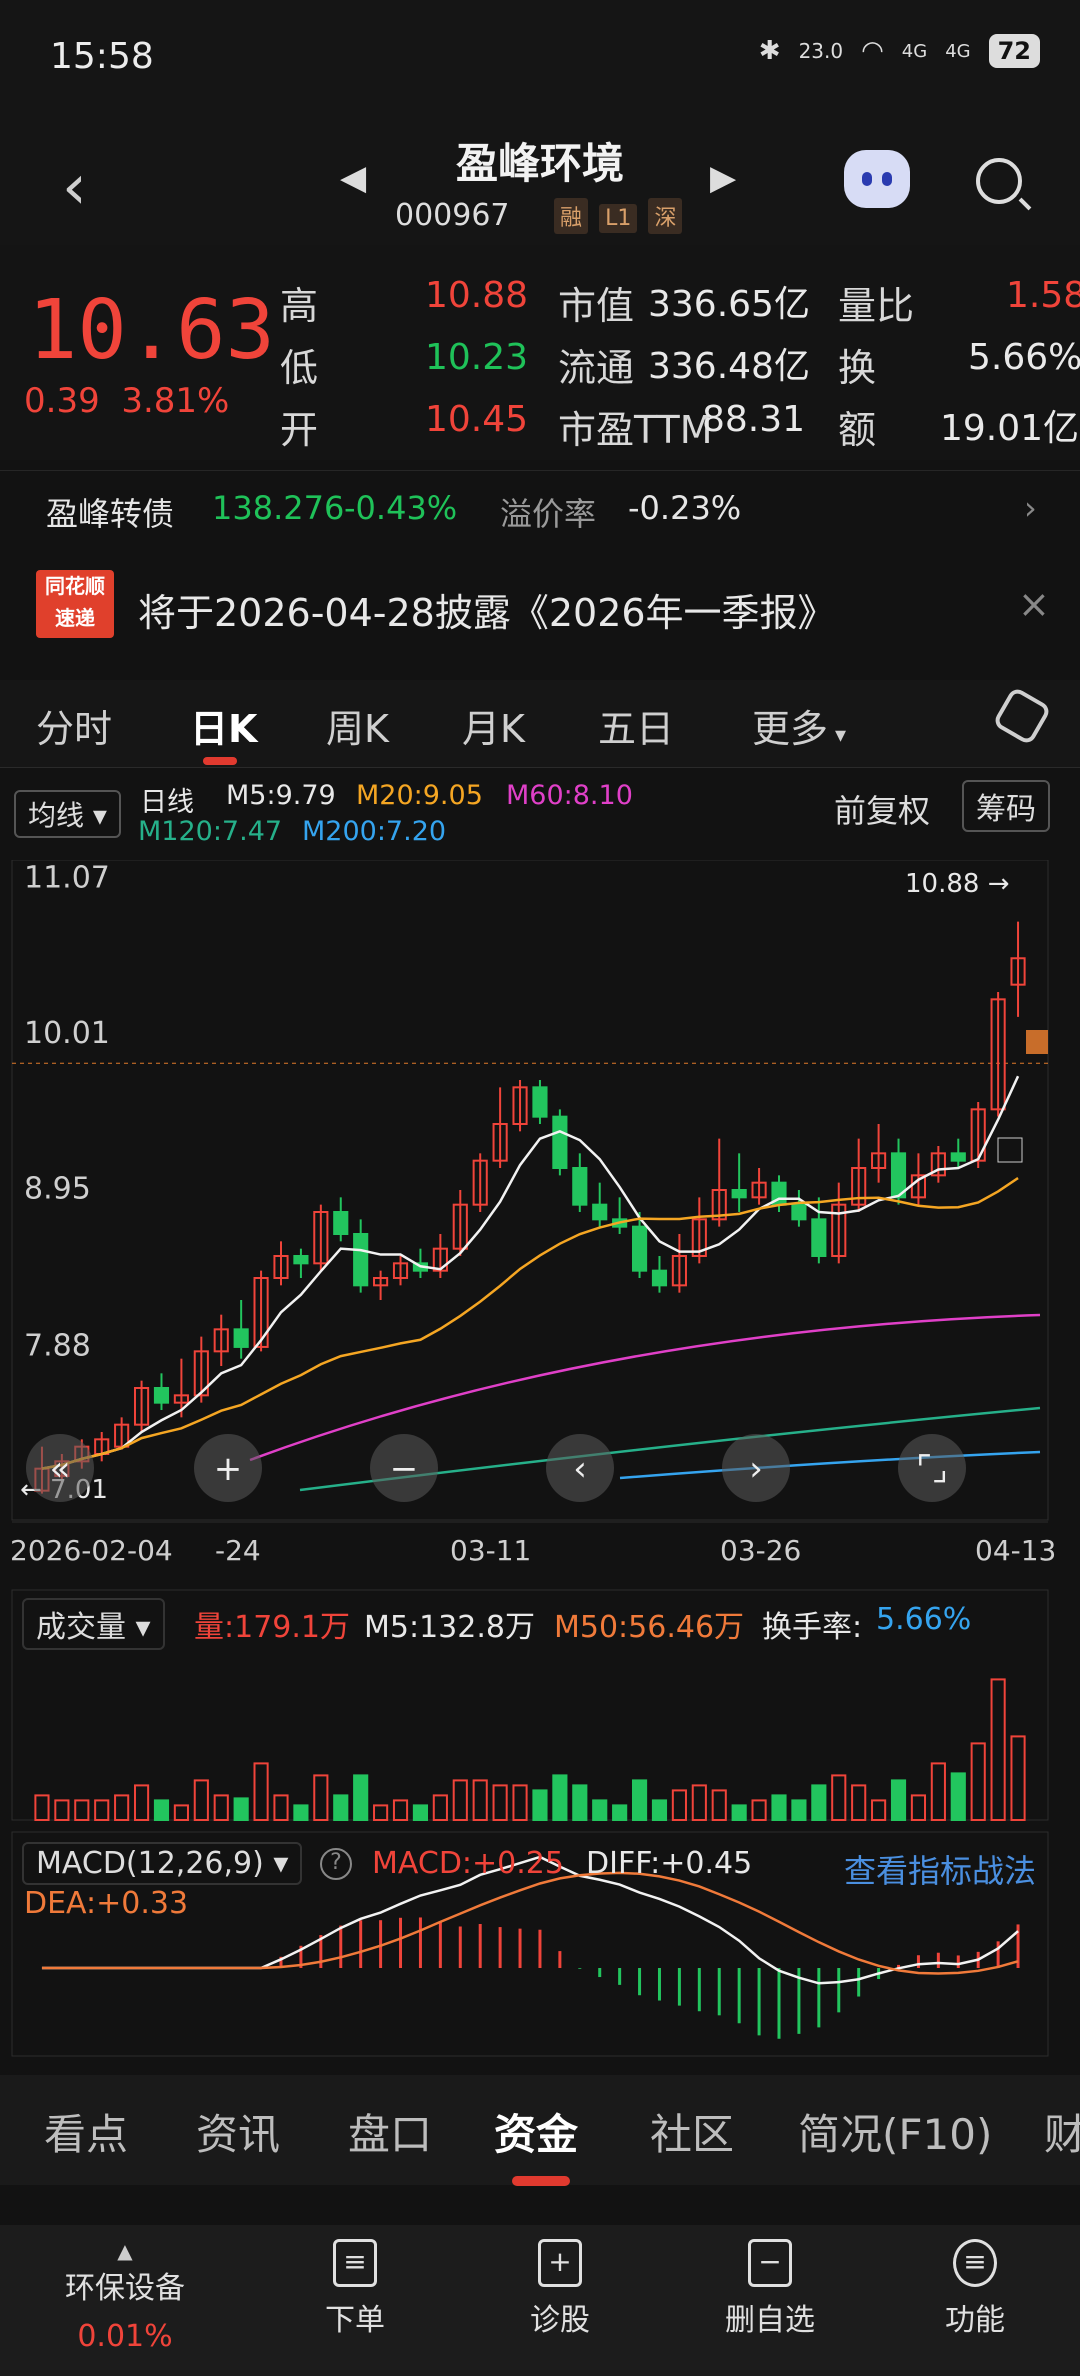  I want to click on tab-monthly-k: 月K, so click(493, 725).